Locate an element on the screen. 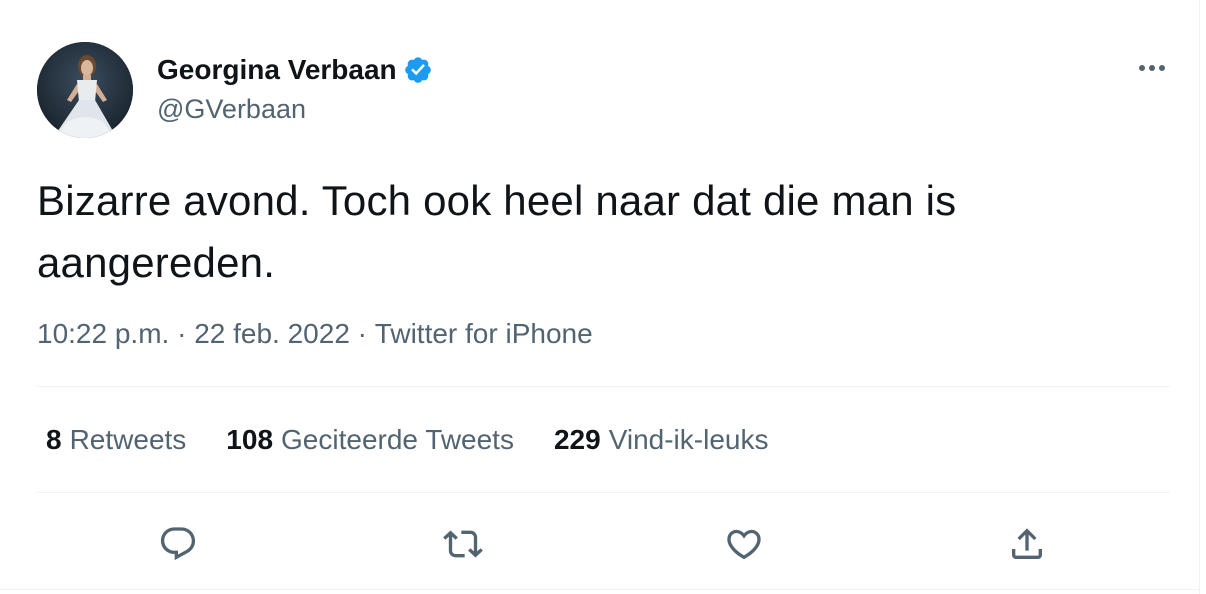 Image resolution: width=1206 pixels, height=594 pixels. more-options-button is located at coordinates (1152, 68).